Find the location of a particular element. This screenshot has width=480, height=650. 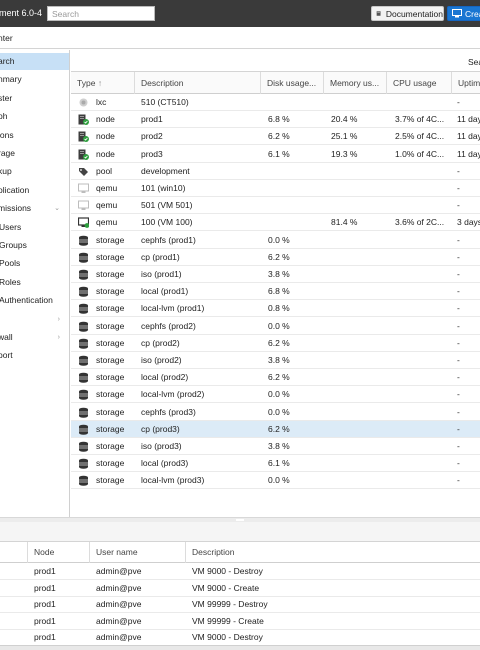

resource-row: node prod2 6.2 % 25.1 % 2.5% of 4C... 11 day is located at coordinates (275, 137).